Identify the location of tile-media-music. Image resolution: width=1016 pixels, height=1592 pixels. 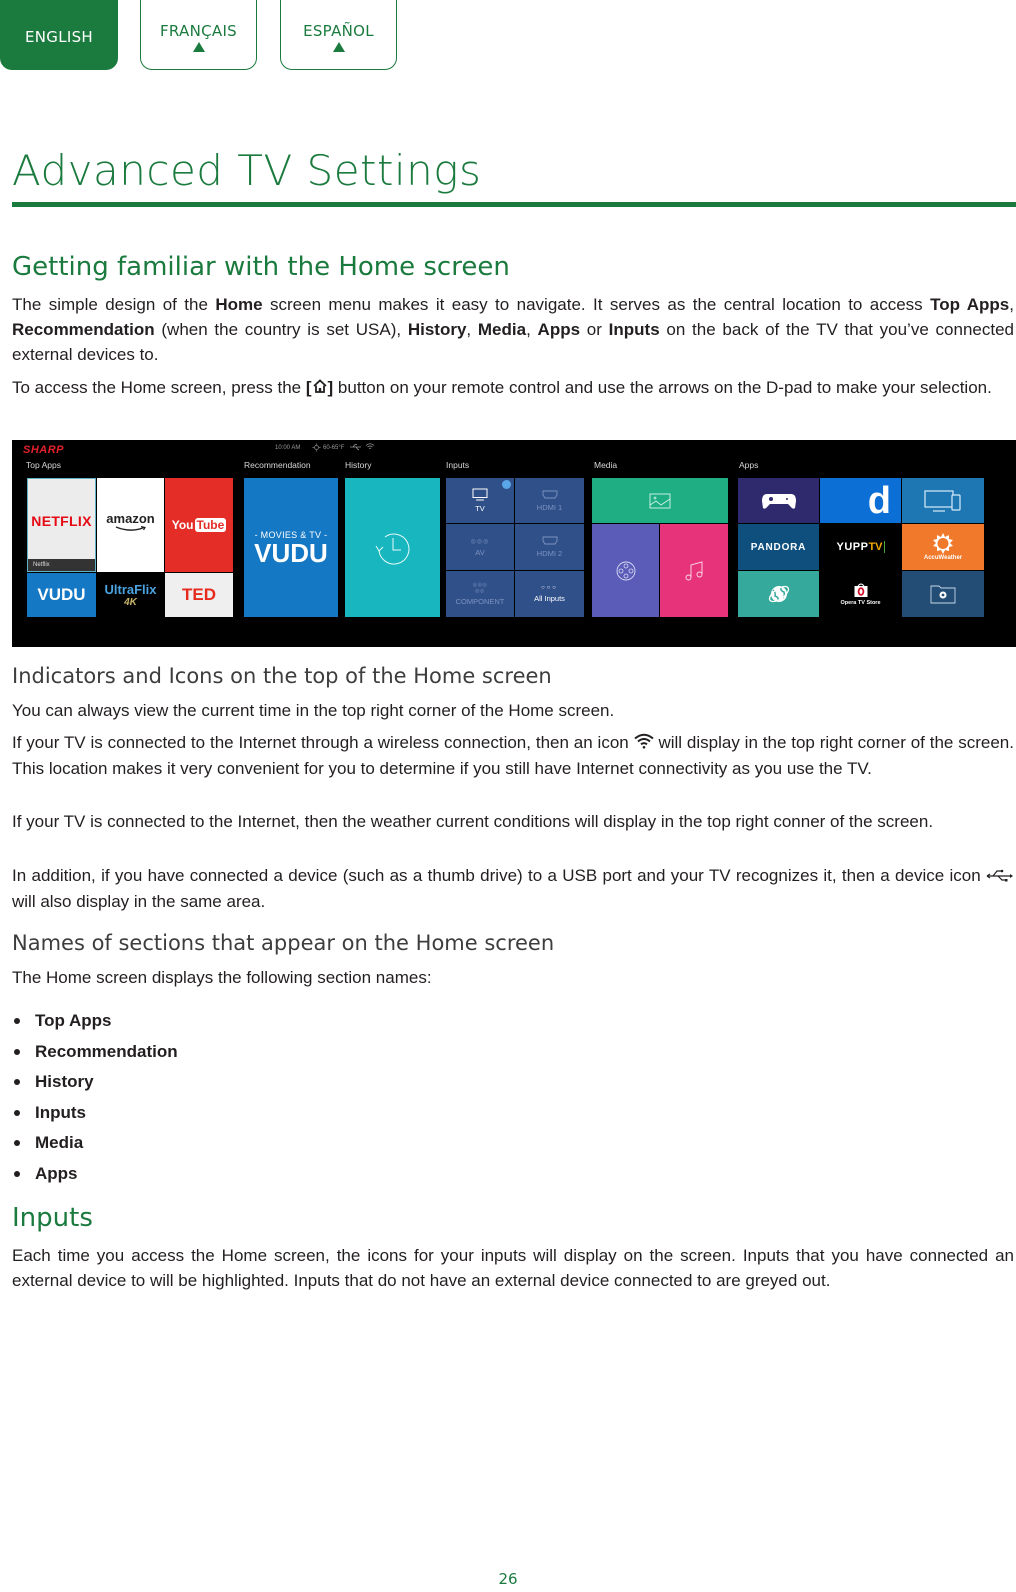
(694, 570).